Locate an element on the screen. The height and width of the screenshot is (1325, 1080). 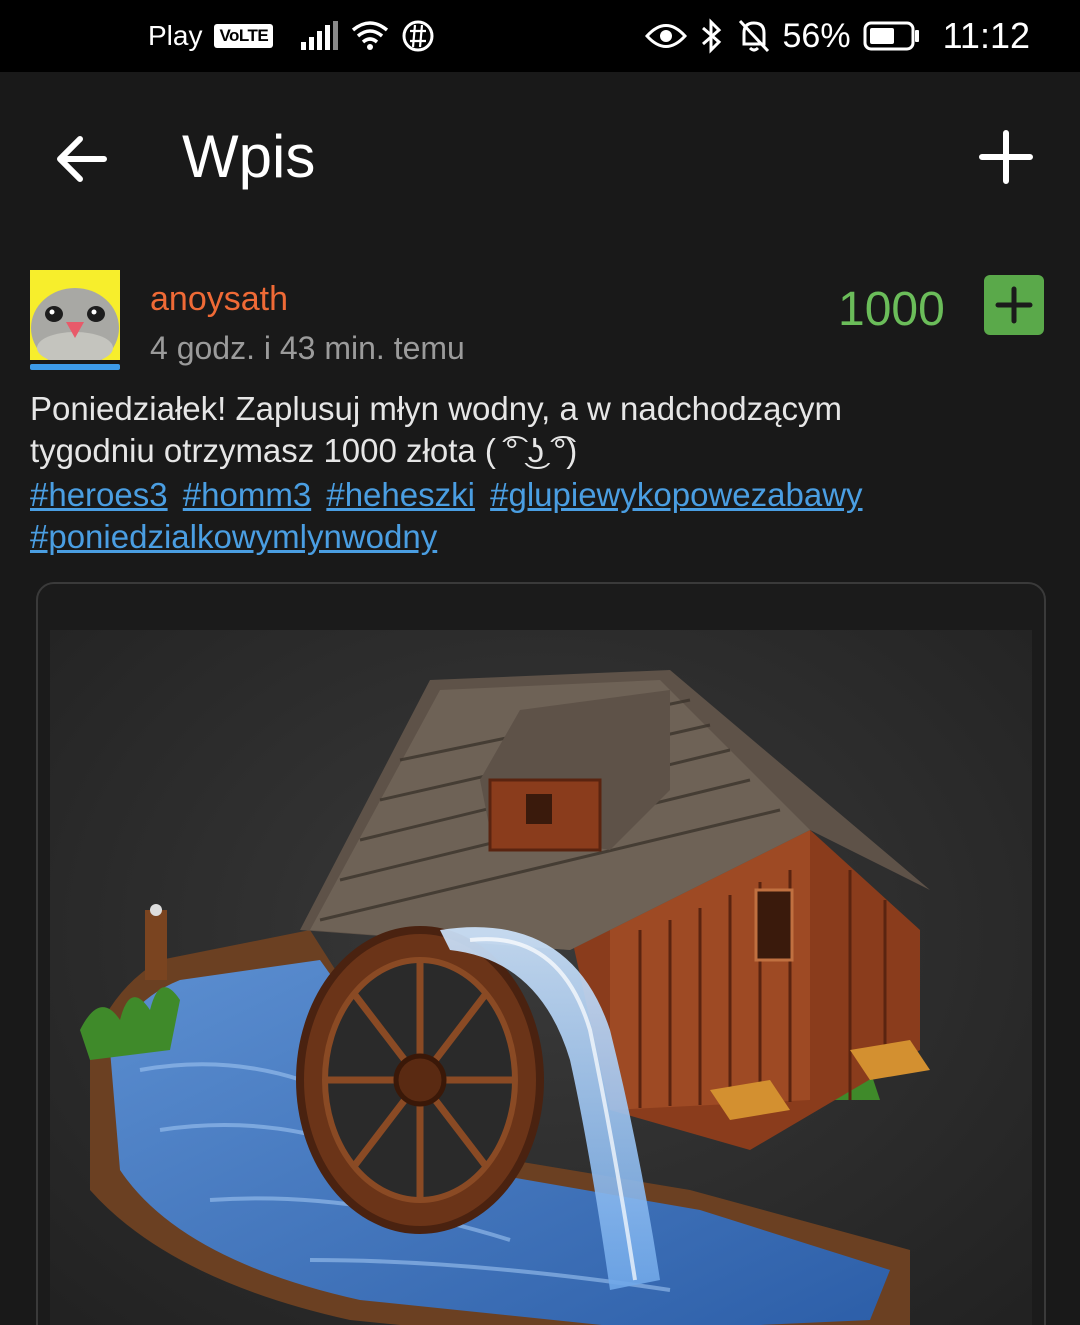
status-right: 56% 11:12 is located at coordinates (837, 36).